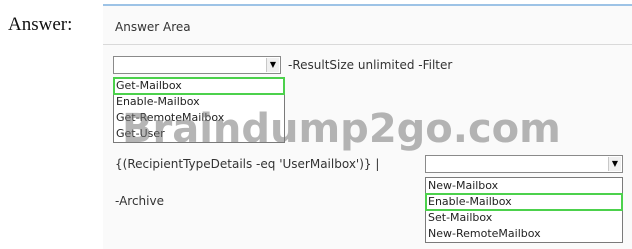 This screenshot has height=249, width=632. Describe the element at coordinates (341, 129) in the screenshot. I see `watermark: Braindump2go.com` at that location.